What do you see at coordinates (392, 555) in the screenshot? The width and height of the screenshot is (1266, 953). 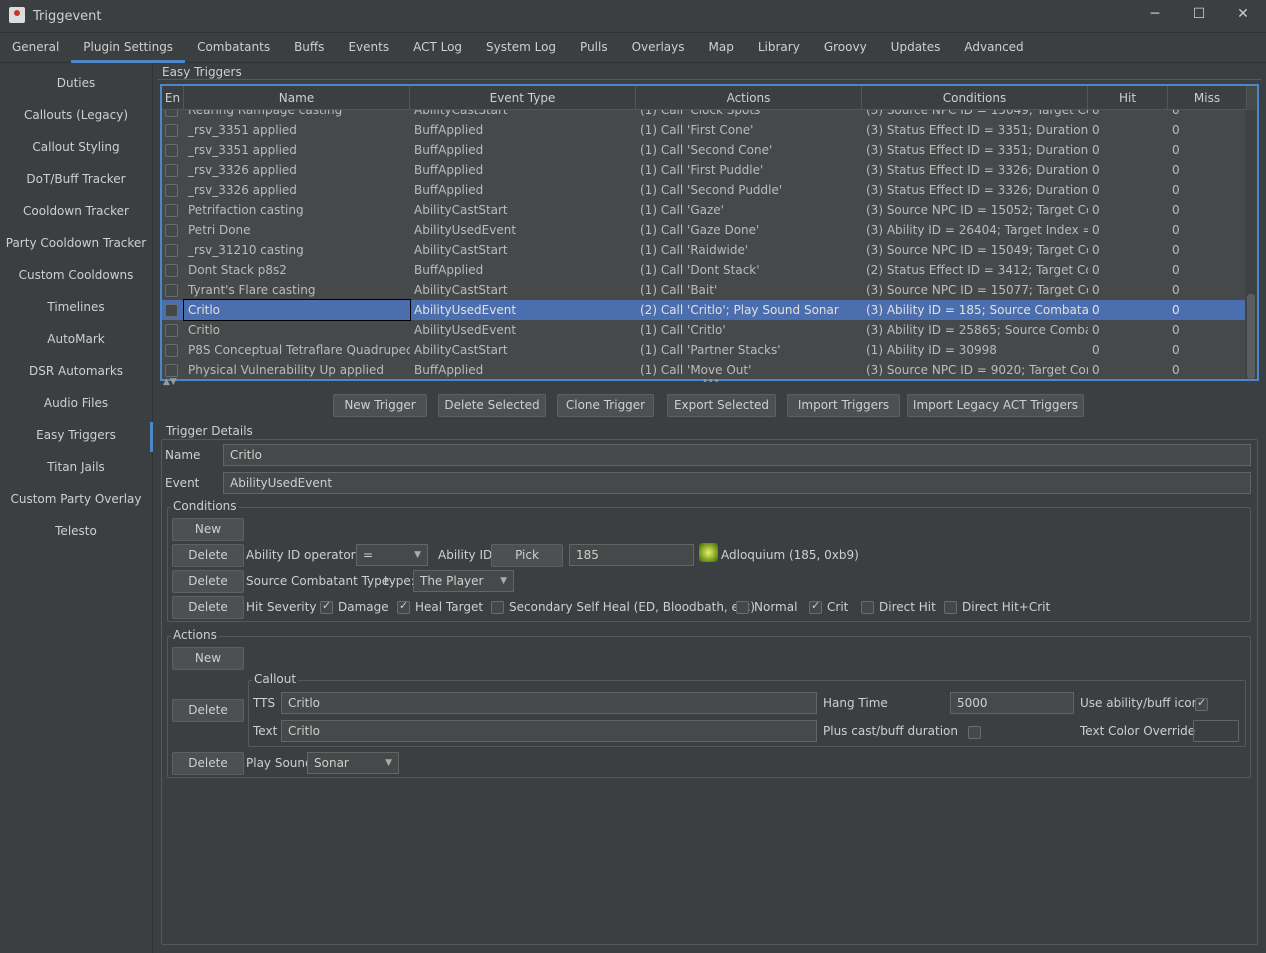 I see `operator-select: = ▼` at bounding box center [392, 555].